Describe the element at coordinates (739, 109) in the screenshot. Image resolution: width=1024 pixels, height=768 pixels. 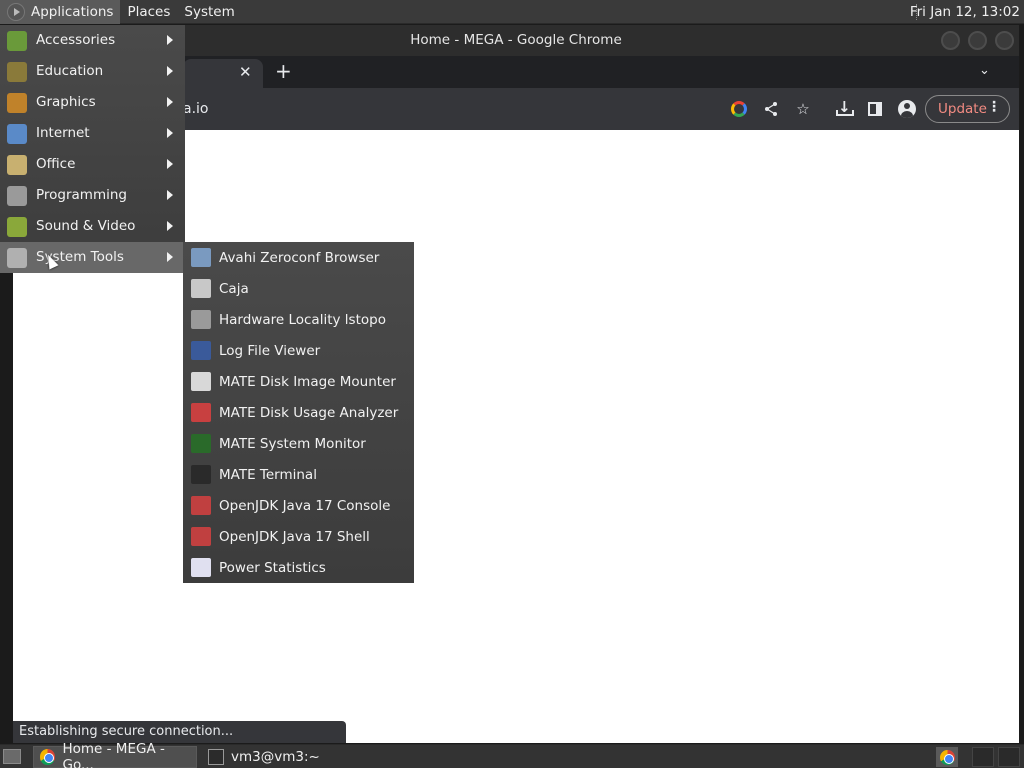
I see `google-lens-icon` at that location.